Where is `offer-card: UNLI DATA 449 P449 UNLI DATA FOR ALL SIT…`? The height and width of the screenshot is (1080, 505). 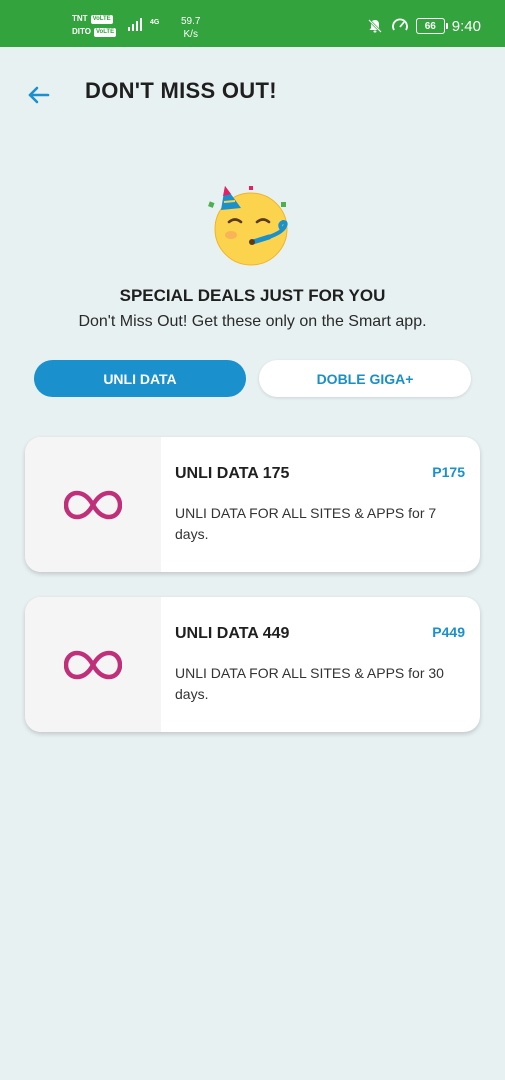 offer-card: UNLI DATA 449 P449 UNLI DATA FOR ALL SIT… is located at coordinates (252, 664).